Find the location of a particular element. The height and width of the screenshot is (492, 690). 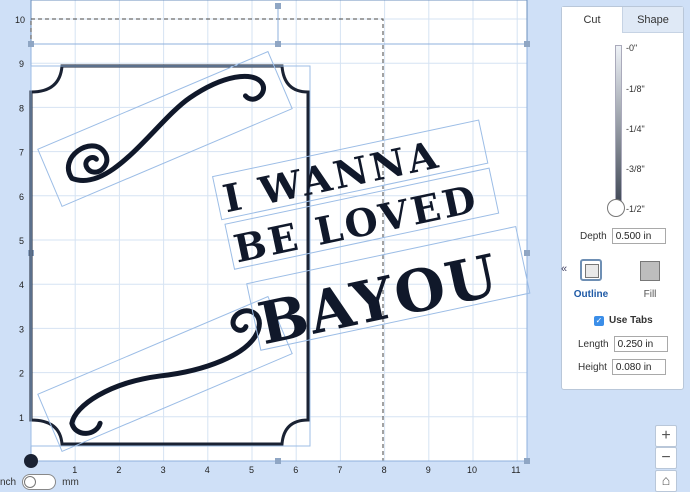

ruler-x-label: 6 is located at coordinates (295, 470).